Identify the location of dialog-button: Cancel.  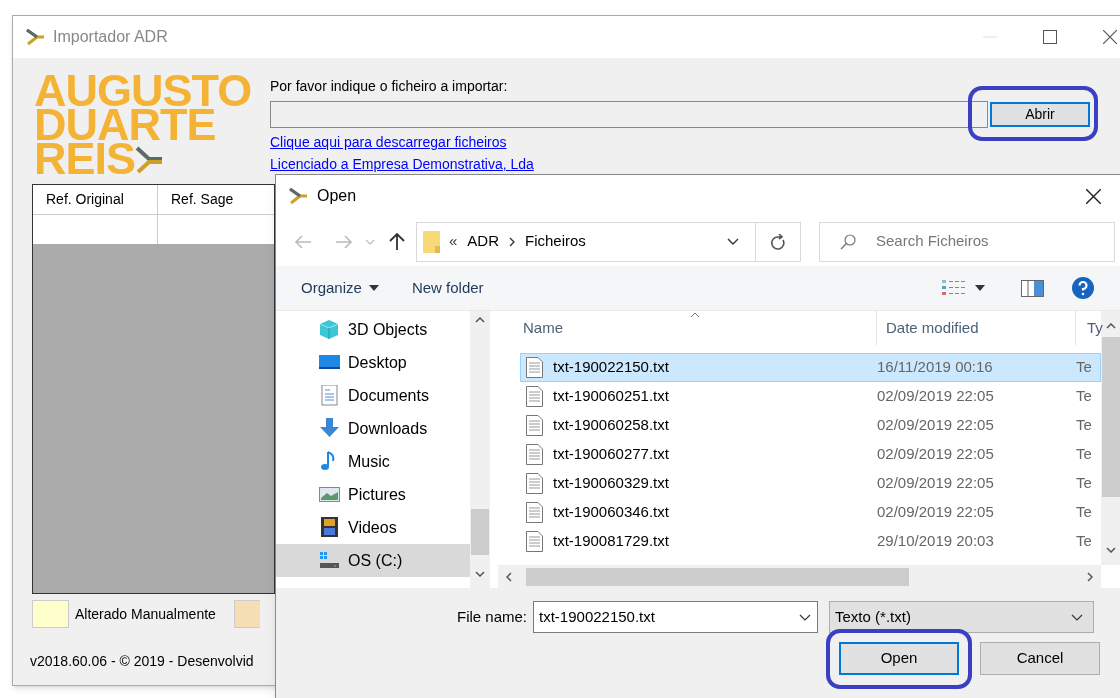
(1040, 658).